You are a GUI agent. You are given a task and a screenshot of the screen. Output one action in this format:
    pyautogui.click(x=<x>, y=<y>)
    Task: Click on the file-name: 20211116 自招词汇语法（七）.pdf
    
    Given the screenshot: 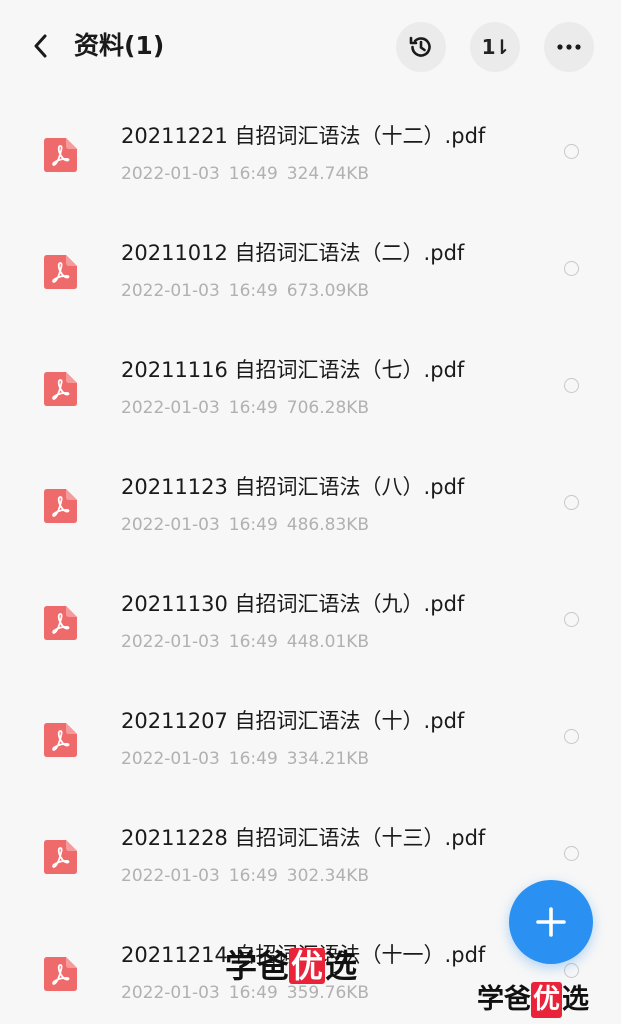 What is the action you would take?
    pyautogui.click(x=293, y=370)
    